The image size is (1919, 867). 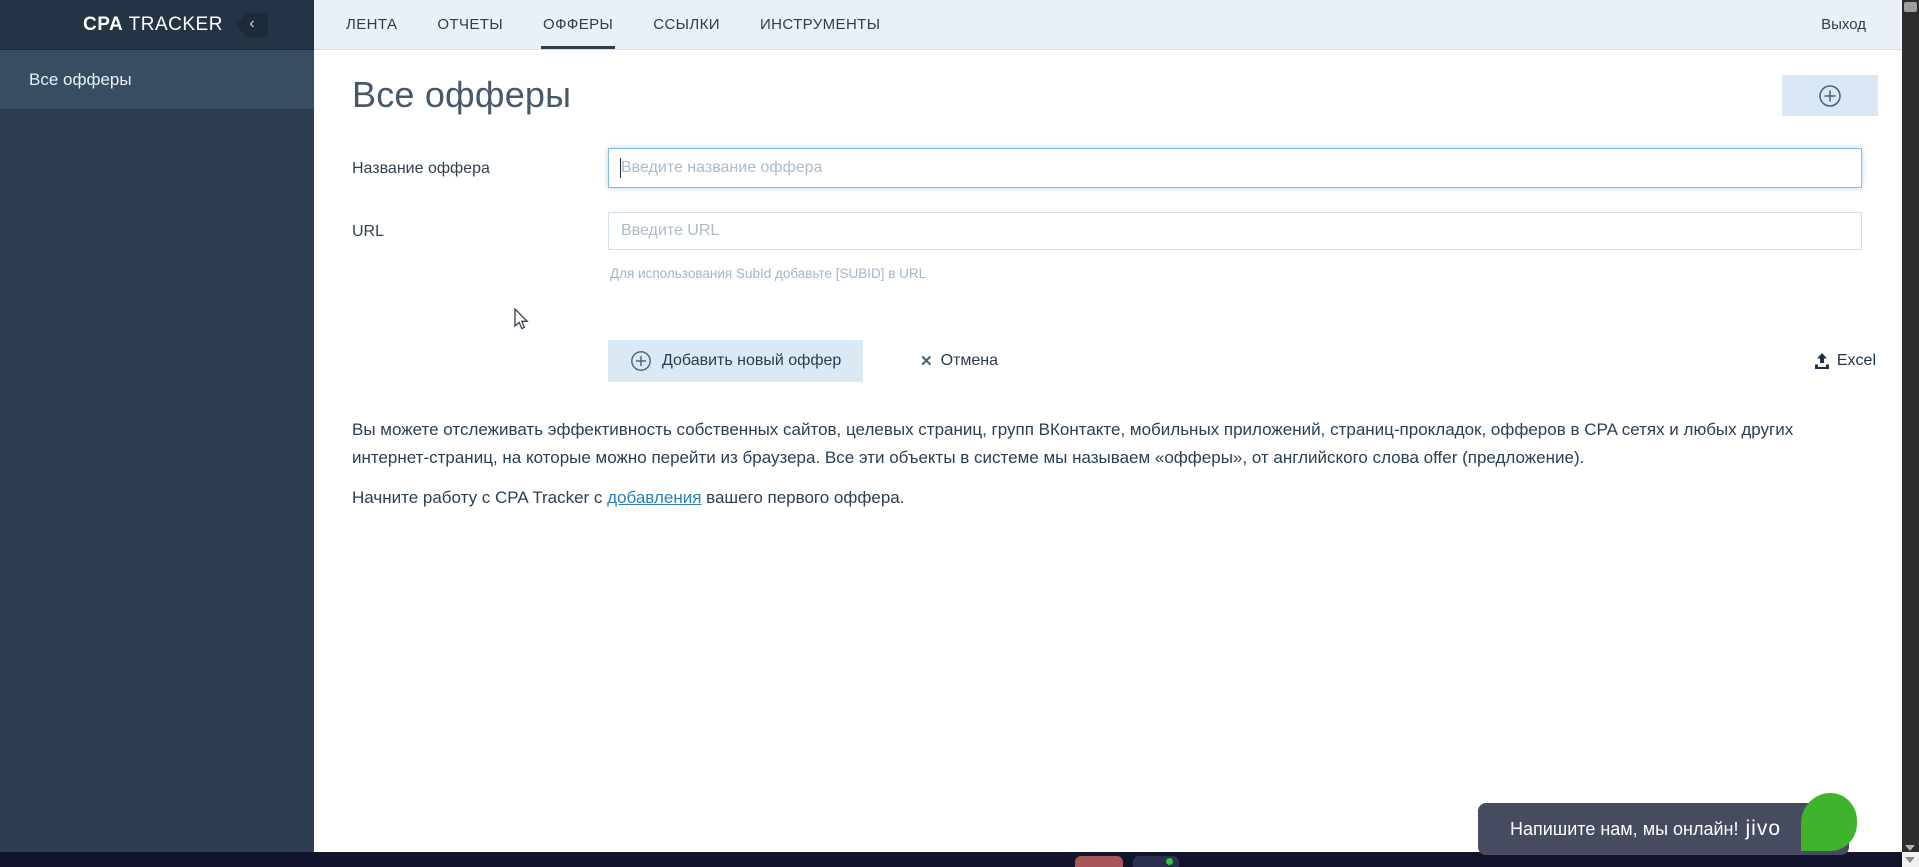 What do you see at coordinates (1910, 848) in the screenshot?
I see `scrollbar-down-arrow-icon` at bounding box center [1910, 848].